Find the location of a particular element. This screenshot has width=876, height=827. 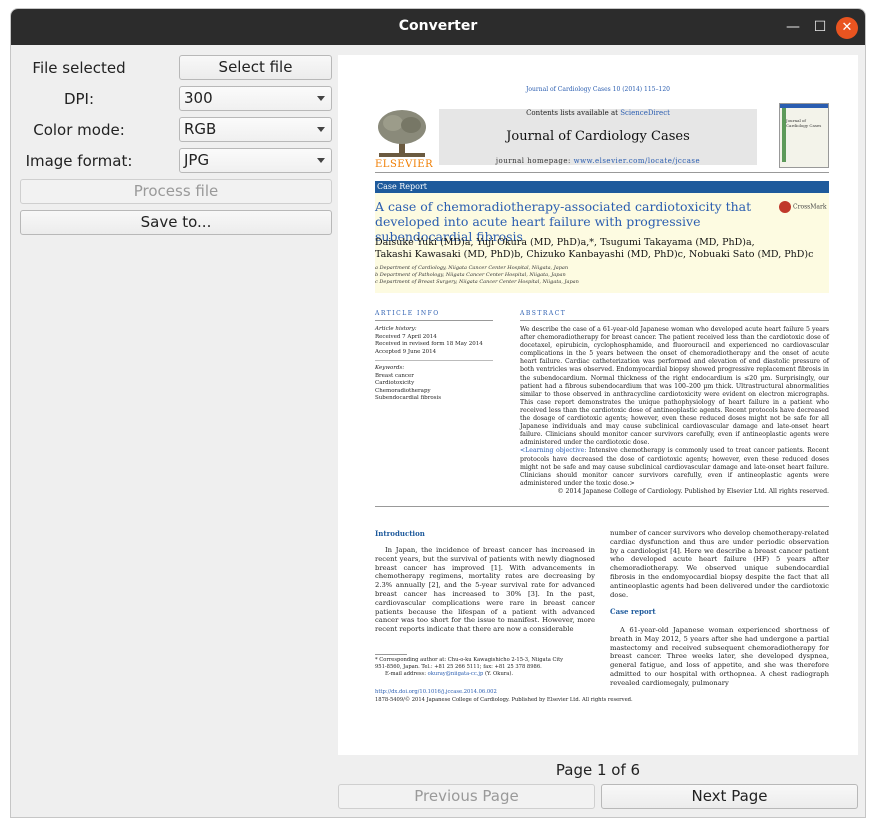

image-format-select: JPG is located at coordinates (255, 160).